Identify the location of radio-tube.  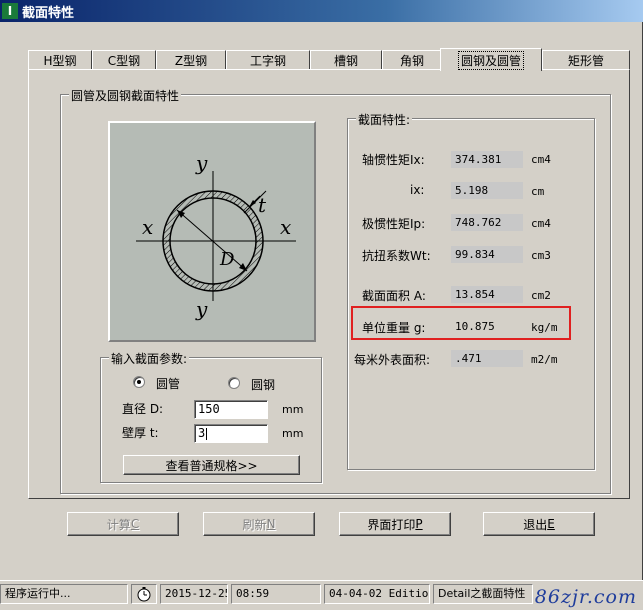
(139, 382).